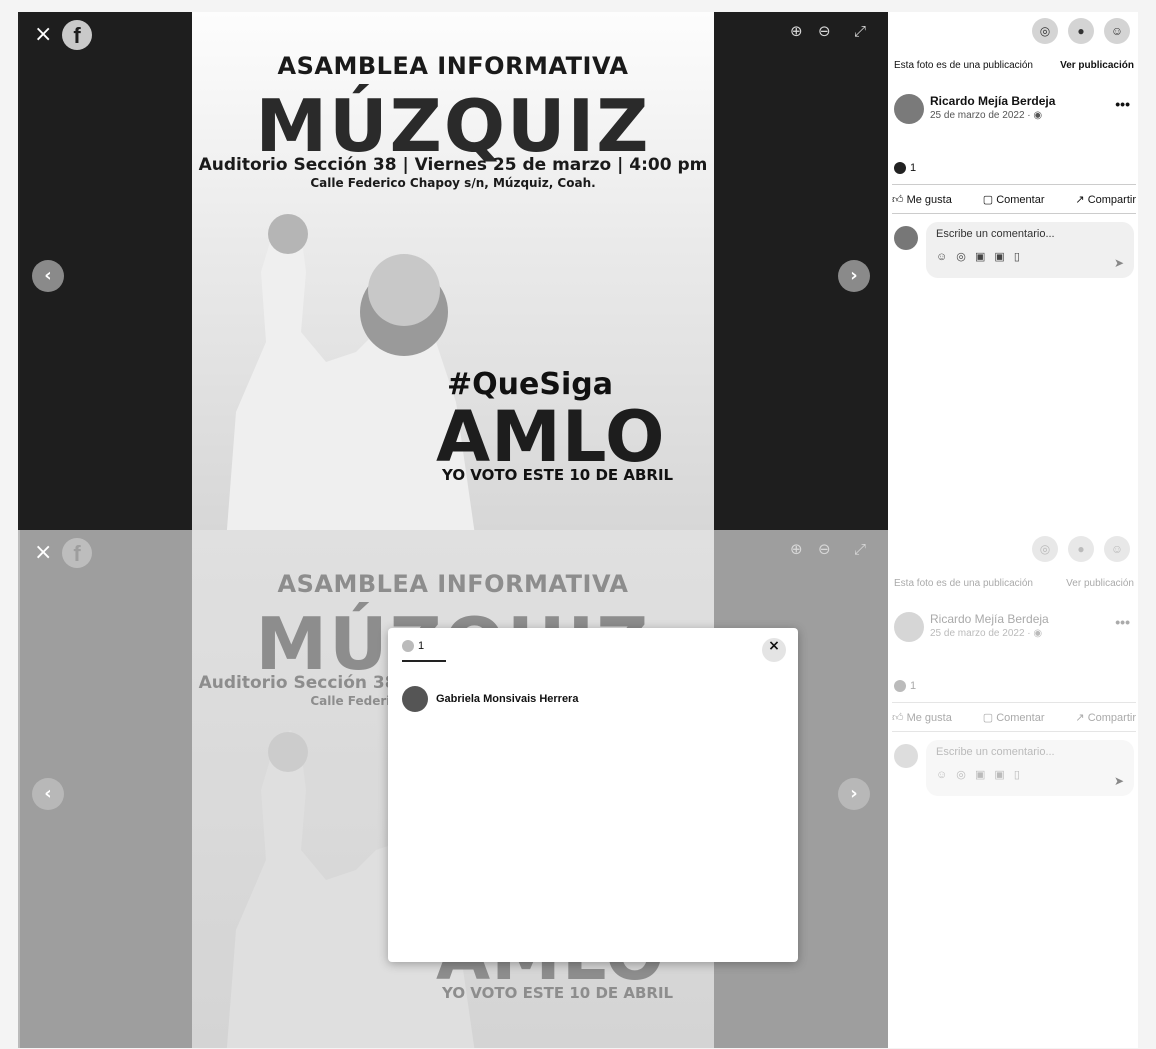 This screenshot has width=1156, height=1049. What do you see at coordinates (421, 646) in the screenshot?
I see `reaction-tab-count: 1` at bounding box center [421, 646].